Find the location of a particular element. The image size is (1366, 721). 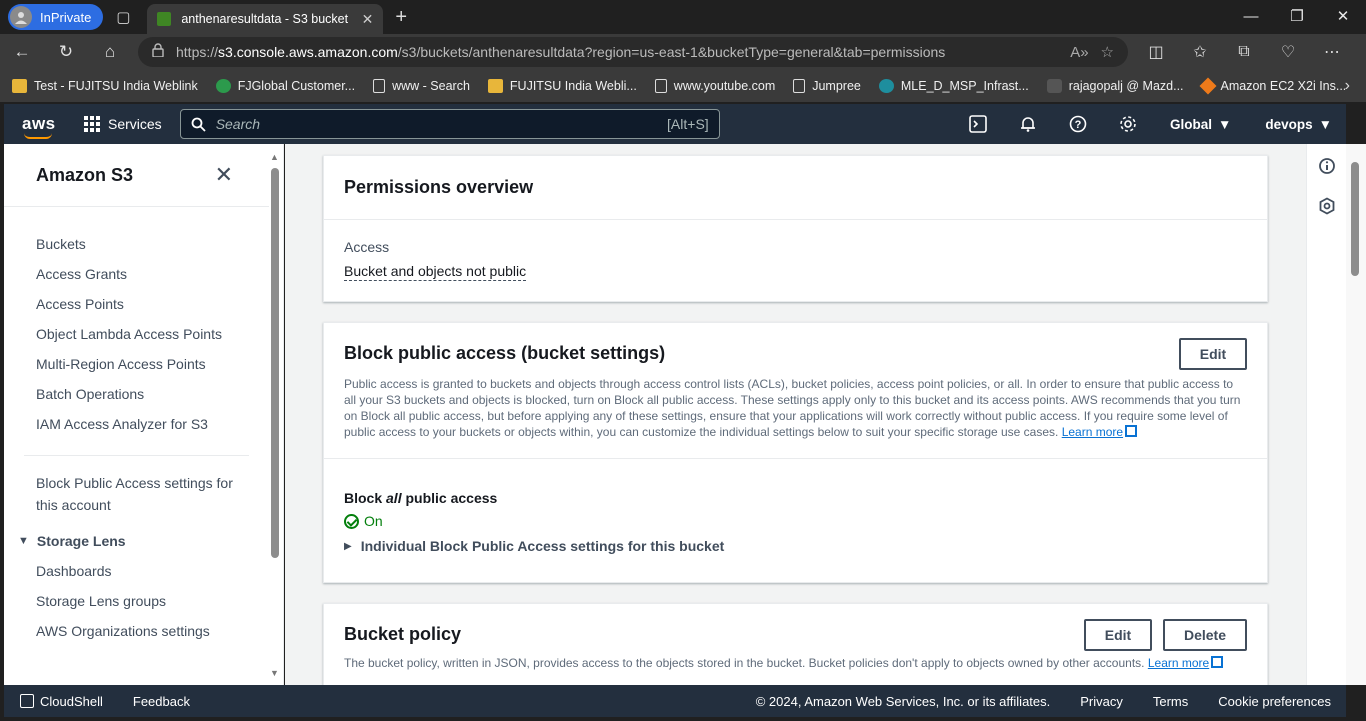

sidebar-title: Amazon S3 is located at coordinates (84, 175).